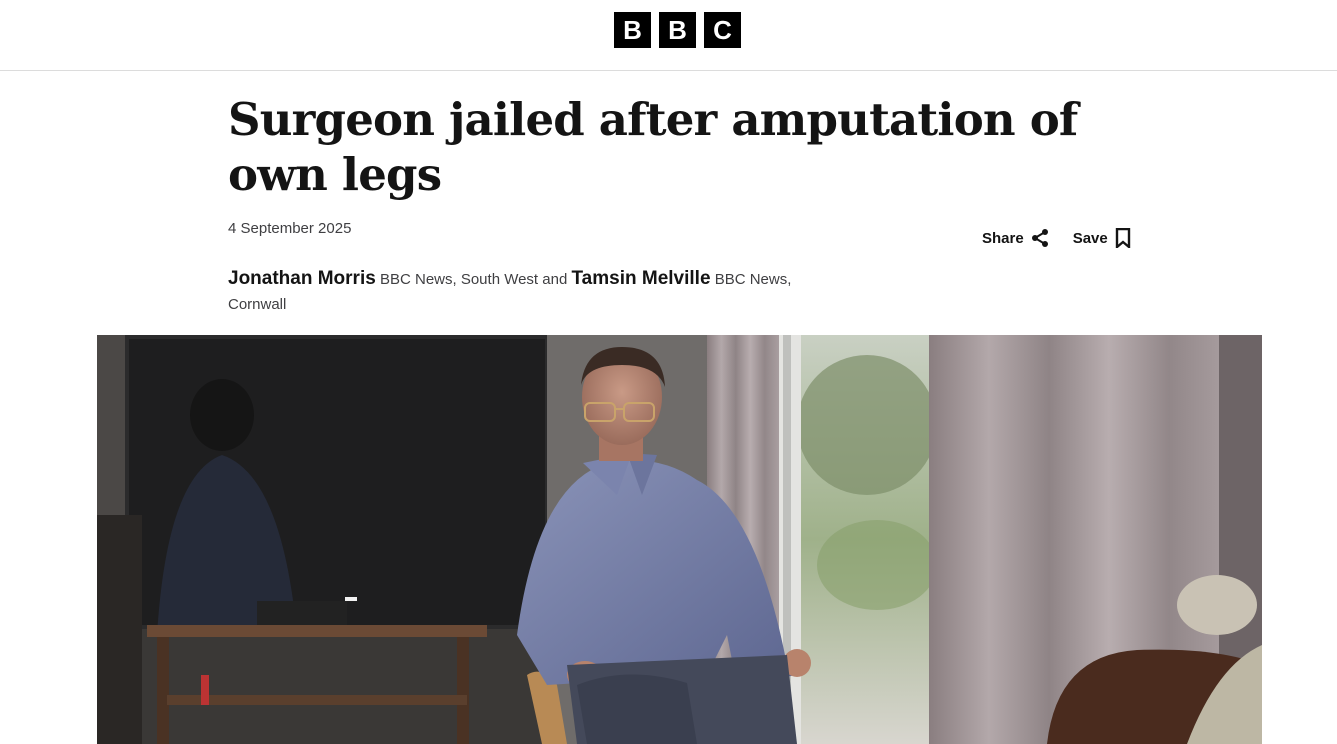 The height and width of the screenshot is (744, 1337). Describe the element at coordinates (555, 279) in the screenshot. I see `byline-conjunction: and` at that location.